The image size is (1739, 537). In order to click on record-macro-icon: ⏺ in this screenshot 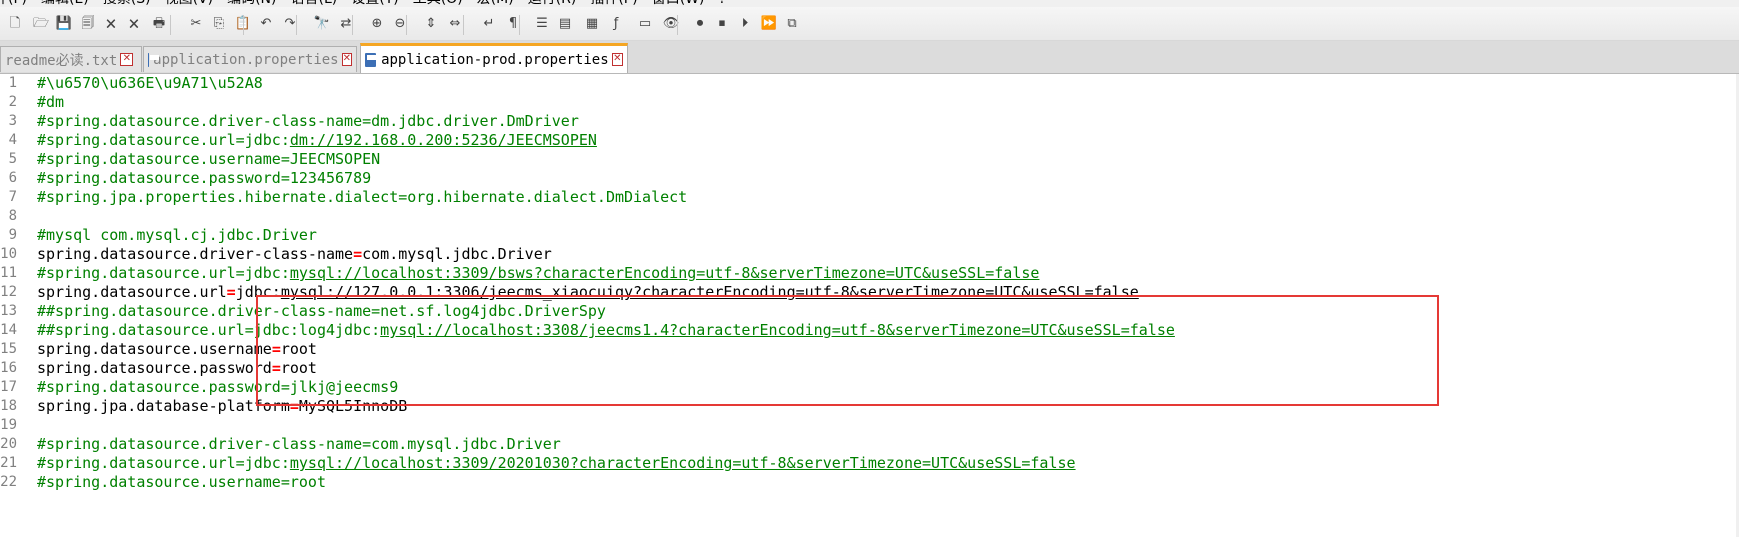, I will do `click(700, 24)`.